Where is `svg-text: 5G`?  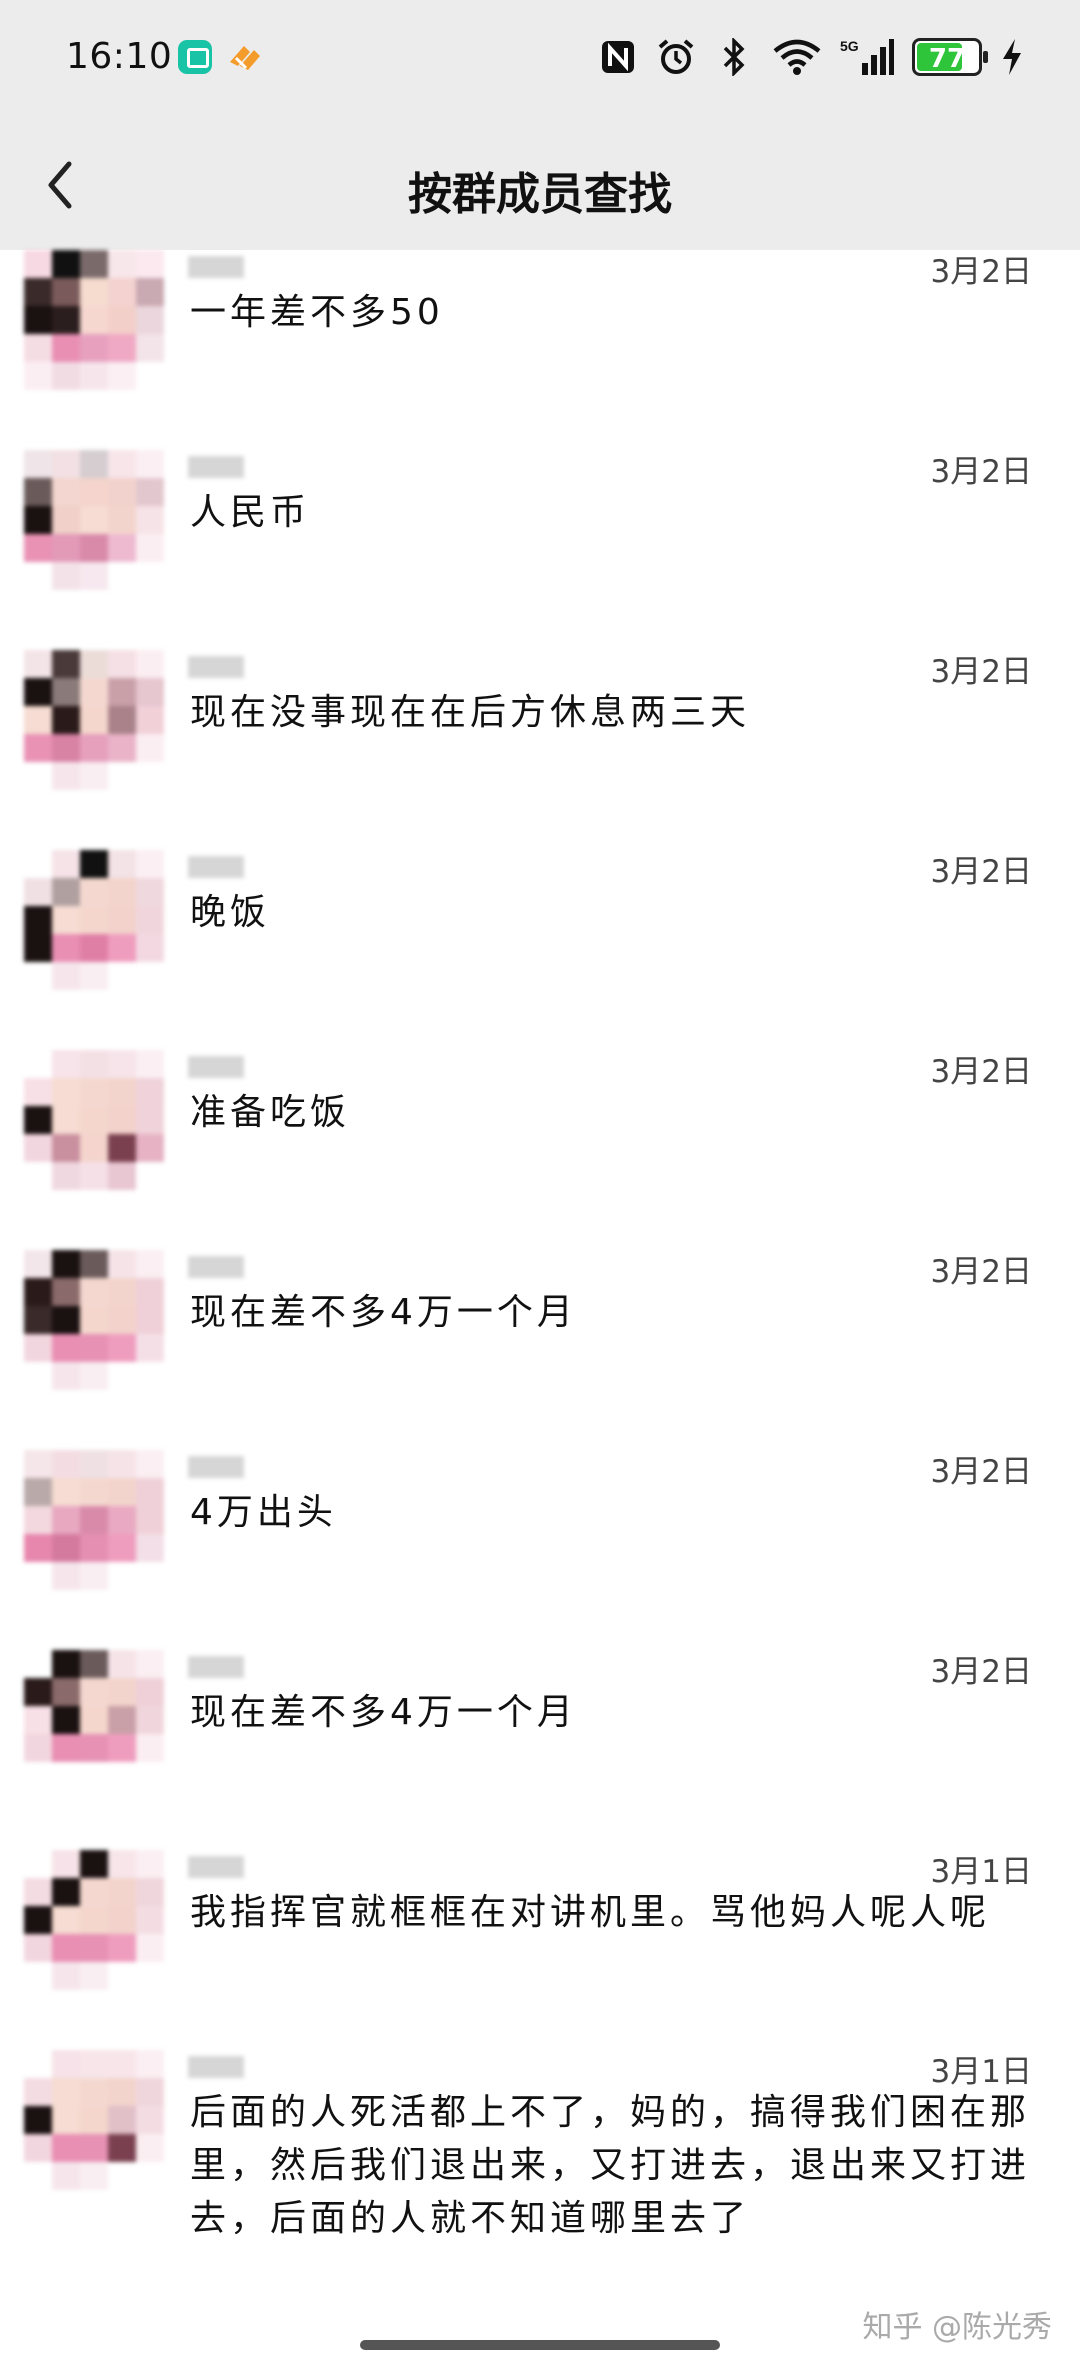
svg-text: 5G is located at coordinates (849, 46).